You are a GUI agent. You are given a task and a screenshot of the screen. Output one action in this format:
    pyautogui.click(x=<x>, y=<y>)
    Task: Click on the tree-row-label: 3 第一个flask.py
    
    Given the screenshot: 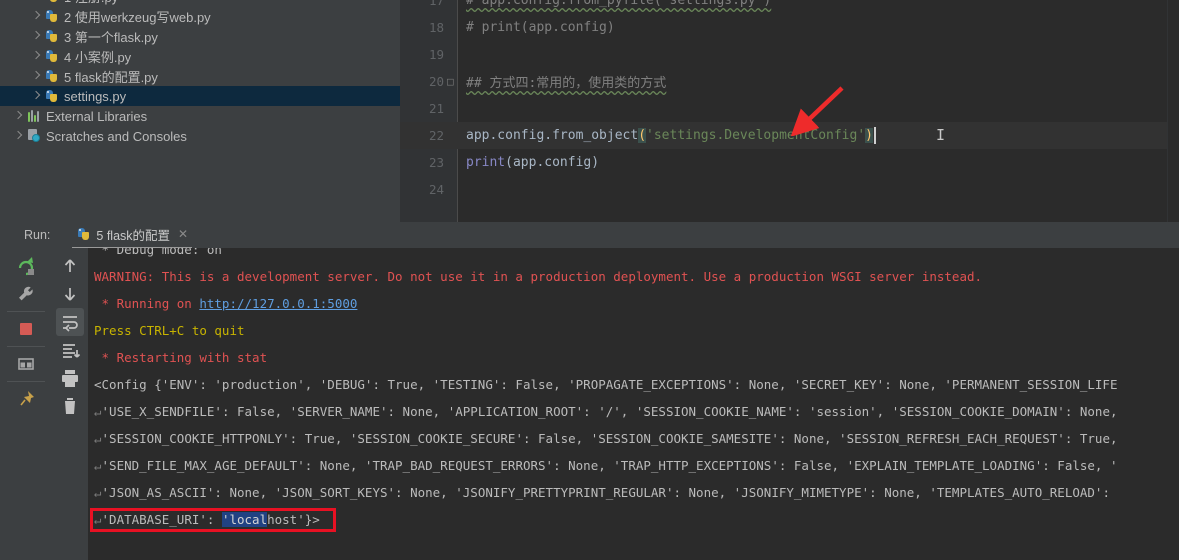 What is the action you would take?
    pyautogui.click(x=111, y=37)
    